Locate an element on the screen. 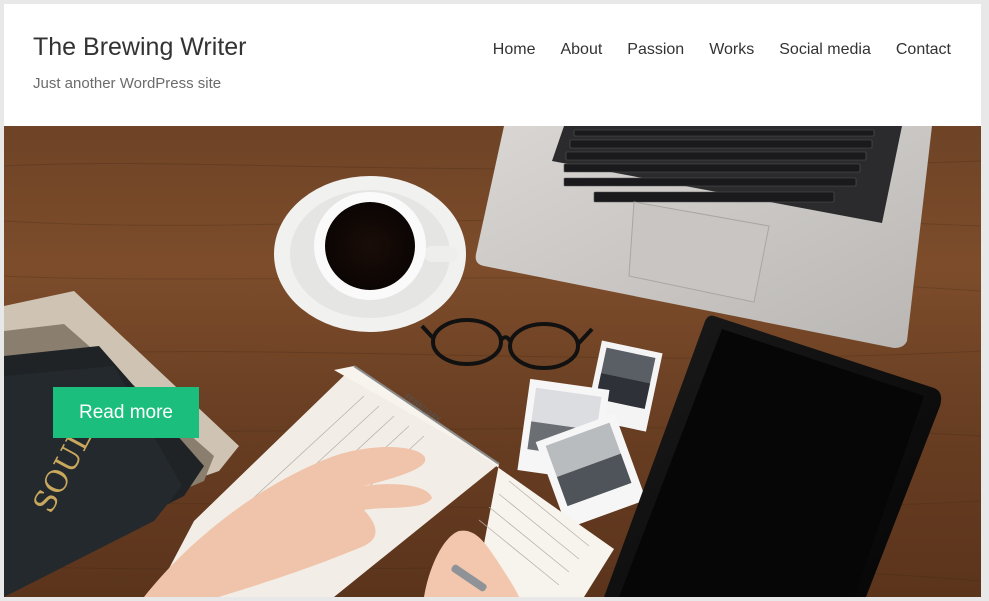 This screenshot has width=989, height=601. site-title: The Brewing Writer is located at coordinates (140, 47).